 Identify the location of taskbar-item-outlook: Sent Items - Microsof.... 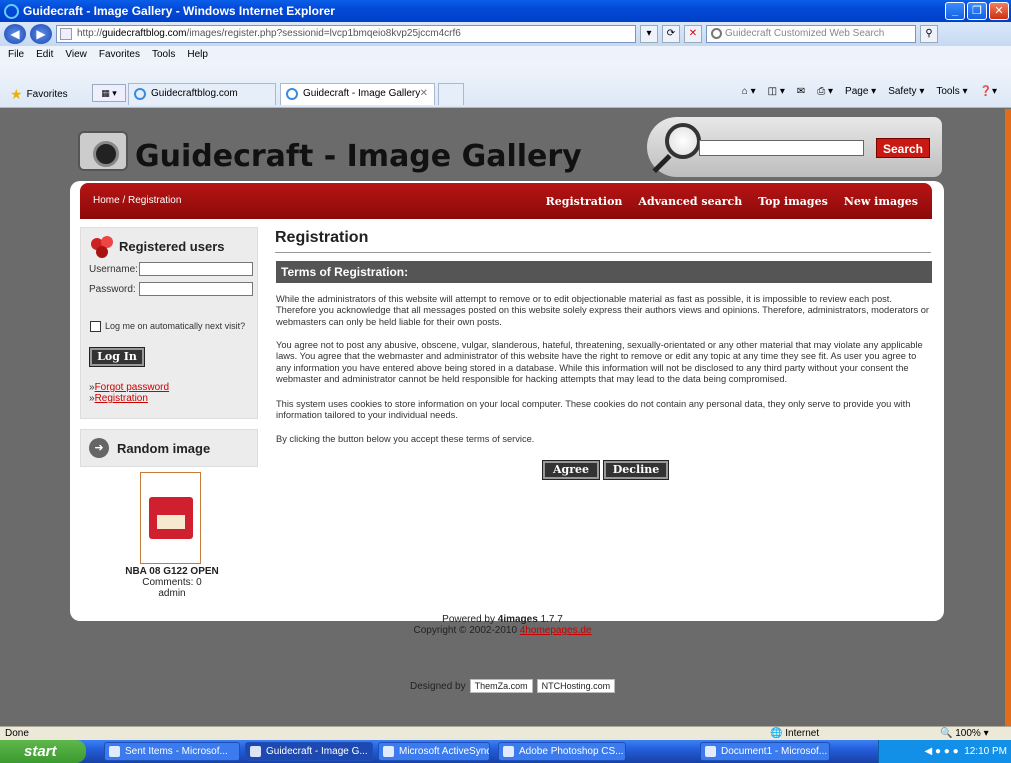
(172, 751).